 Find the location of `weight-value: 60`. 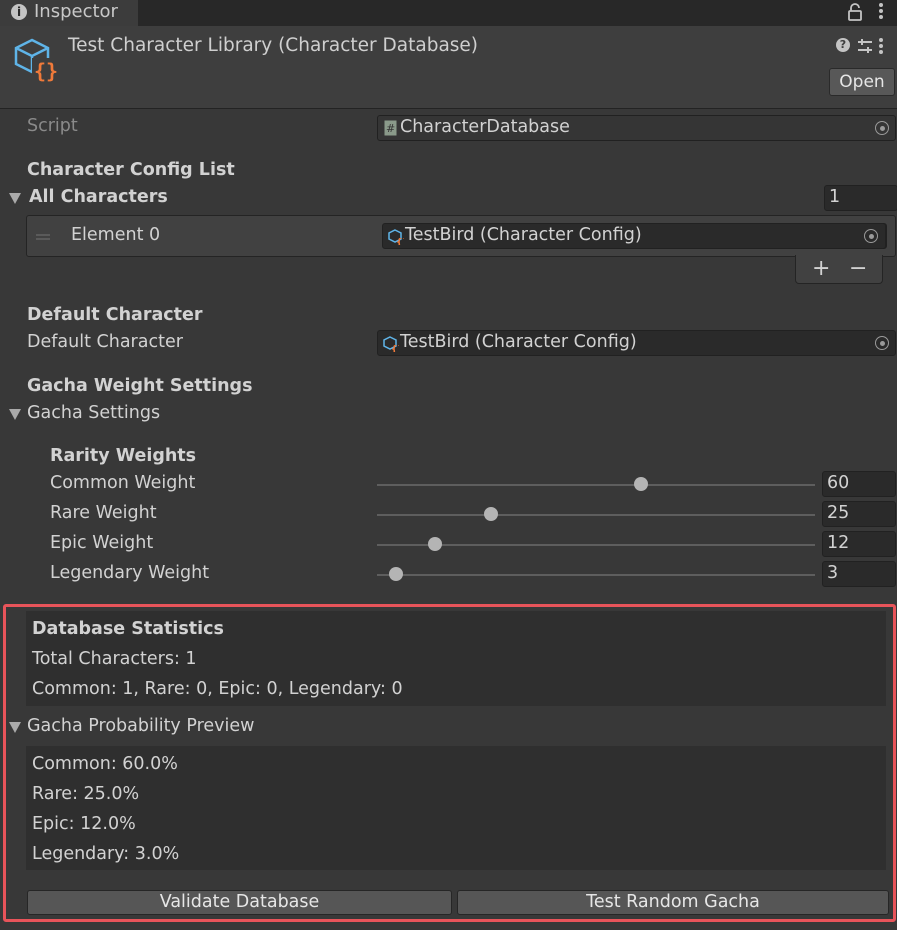

weight-value: 60 is located at coordinates (838, 483).